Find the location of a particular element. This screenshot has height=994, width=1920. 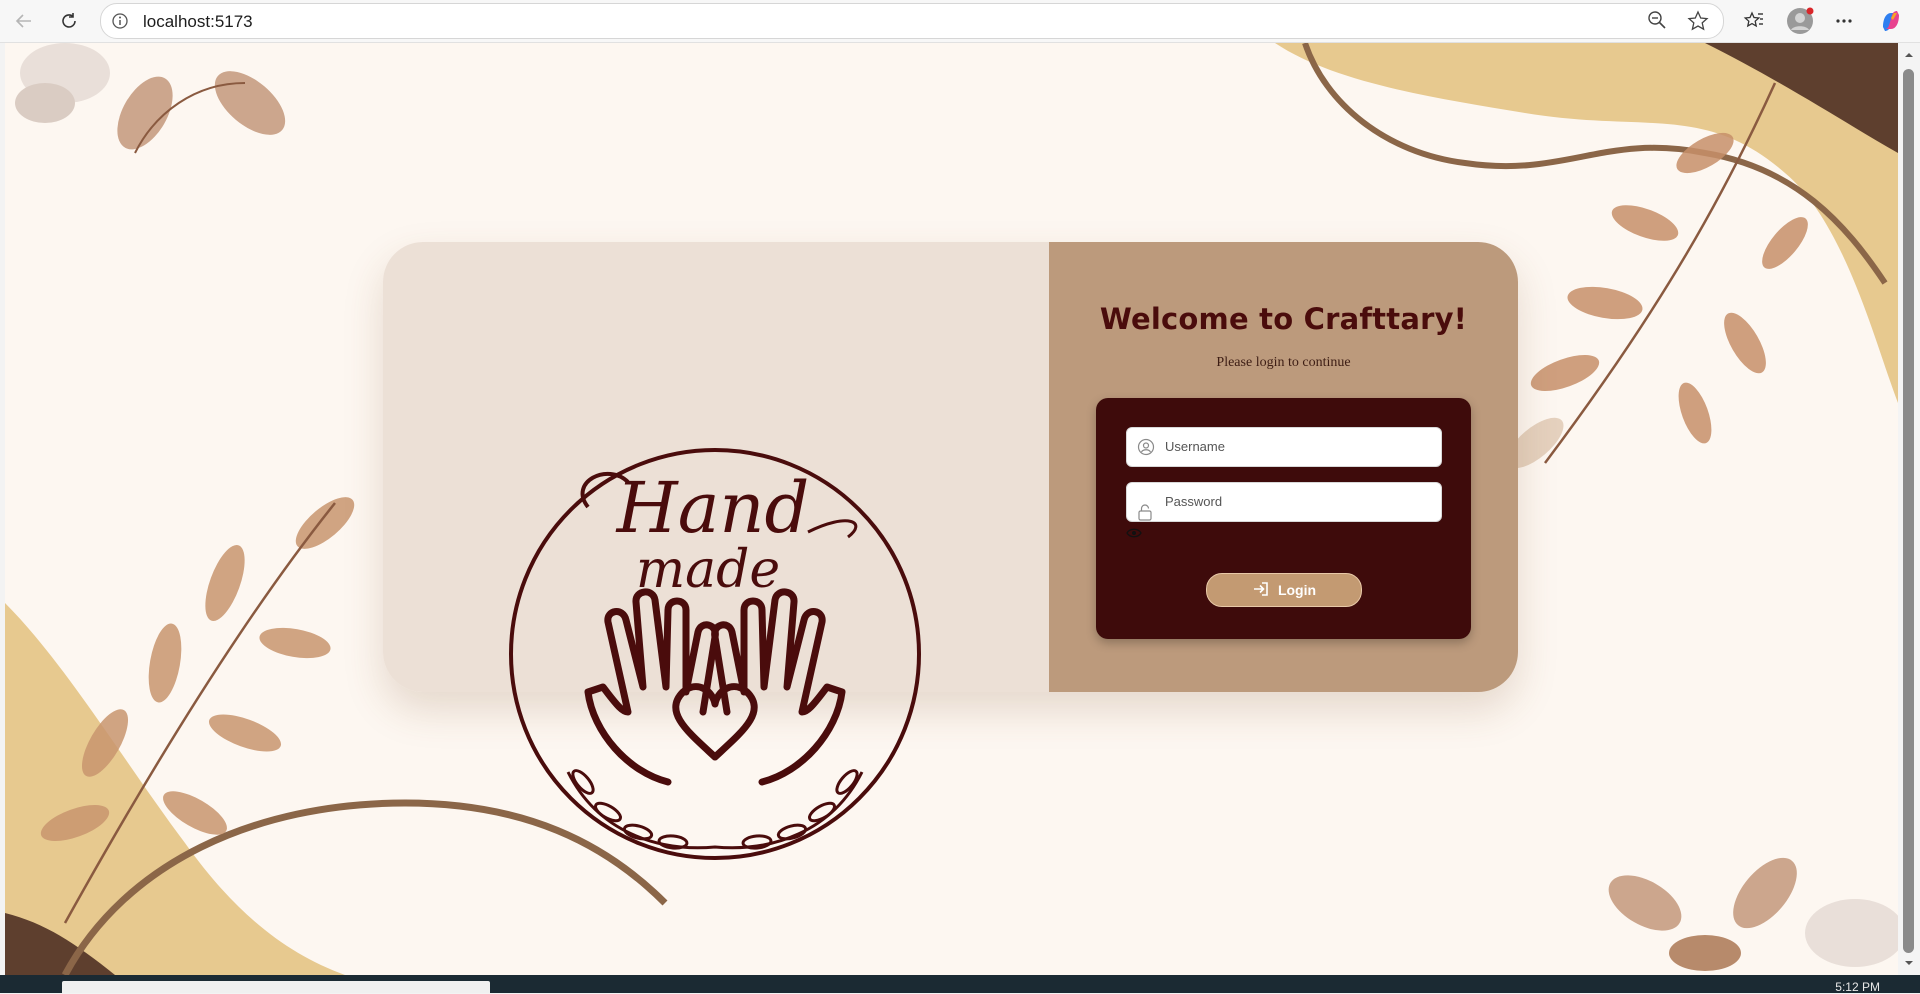

login-form: Username Password Login is located at coordinates (1283, 518).